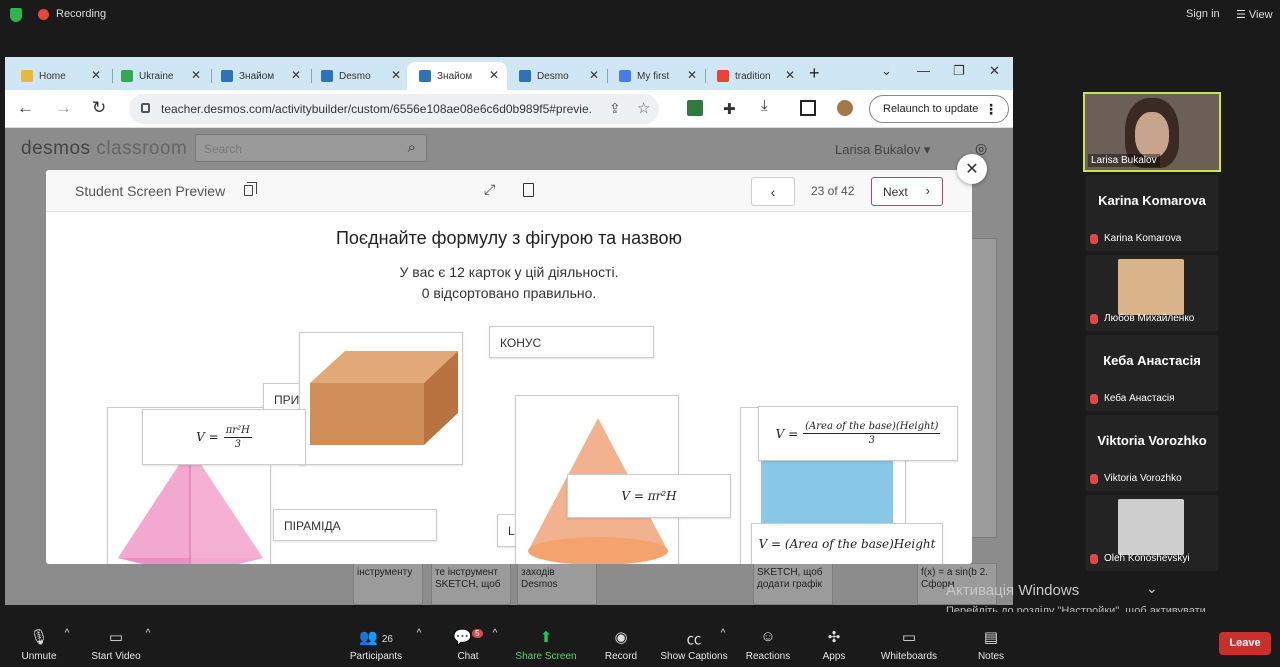 The height and width of the screenshot is (667, 1280). I want to click on copy-icon, so click(250, 189).